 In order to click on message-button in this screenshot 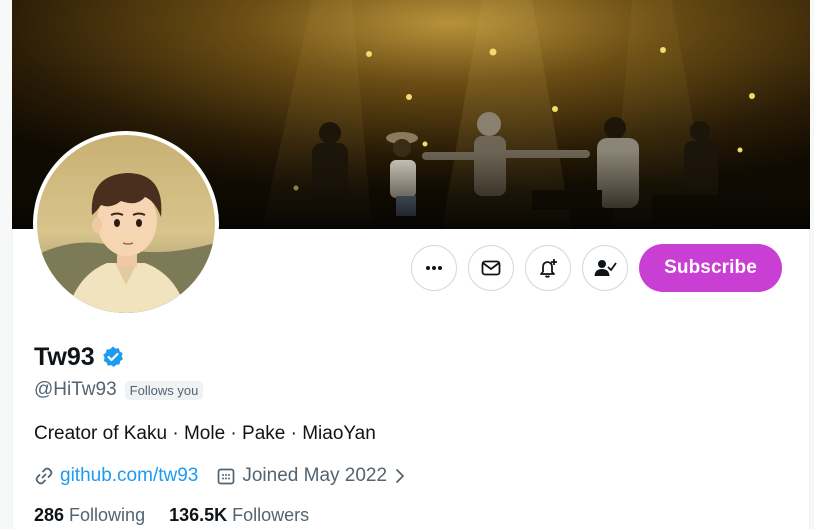, I will do `click(491, 268)`.